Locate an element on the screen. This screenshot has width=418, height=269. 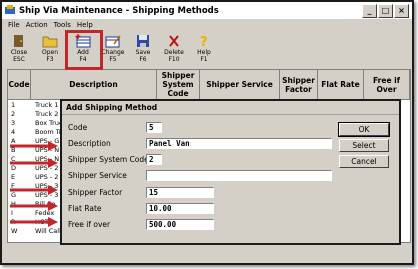
table-row: 2 Truck 2 is located at coordinates (38, 114).